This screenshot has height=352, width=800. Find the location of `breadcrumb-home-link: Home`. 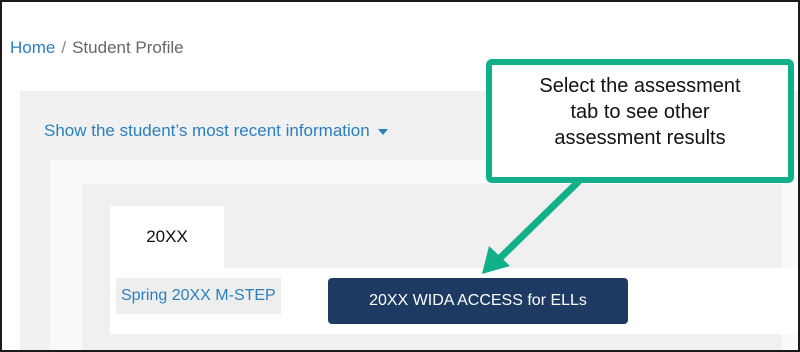

breadcrumb-home-link: Home is located at coordinates (32, 47).